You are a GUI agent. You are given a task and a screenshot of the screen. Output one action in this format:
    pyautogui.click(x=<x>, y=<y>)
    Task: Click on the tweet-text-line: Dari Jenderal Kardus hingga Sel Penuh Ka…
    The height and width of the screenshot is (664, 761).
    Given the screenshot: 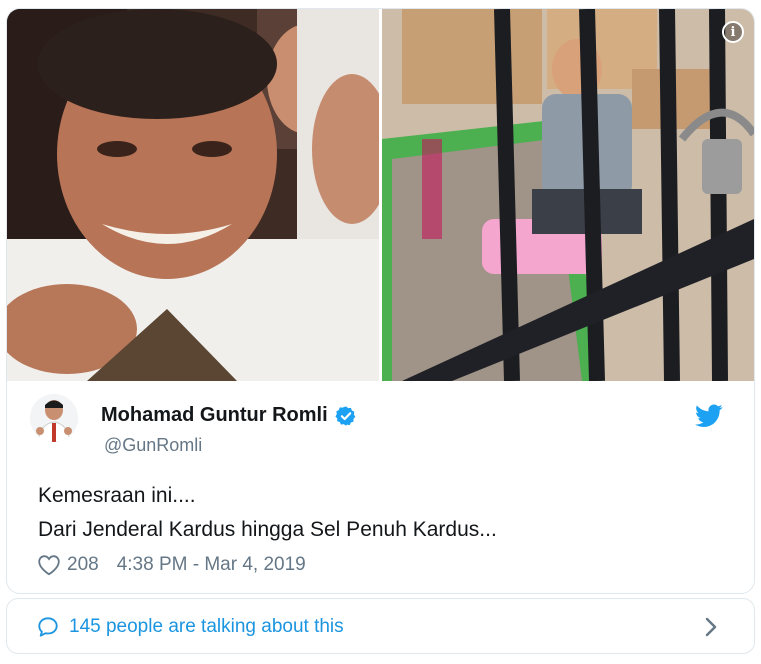 What is the action you would take?
    pyautogui.click(x=267, y=529)
    